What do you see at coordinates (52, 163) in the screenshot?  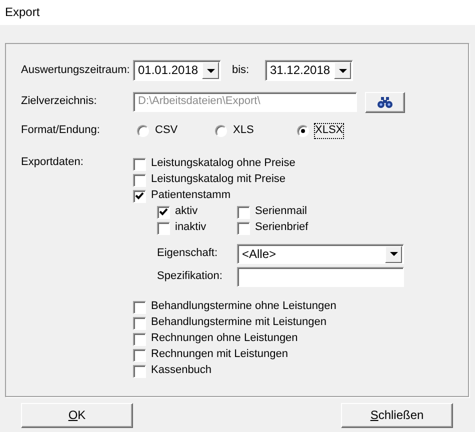 I see `section-label: Exportdaten:` at bounding box center [52, 163].